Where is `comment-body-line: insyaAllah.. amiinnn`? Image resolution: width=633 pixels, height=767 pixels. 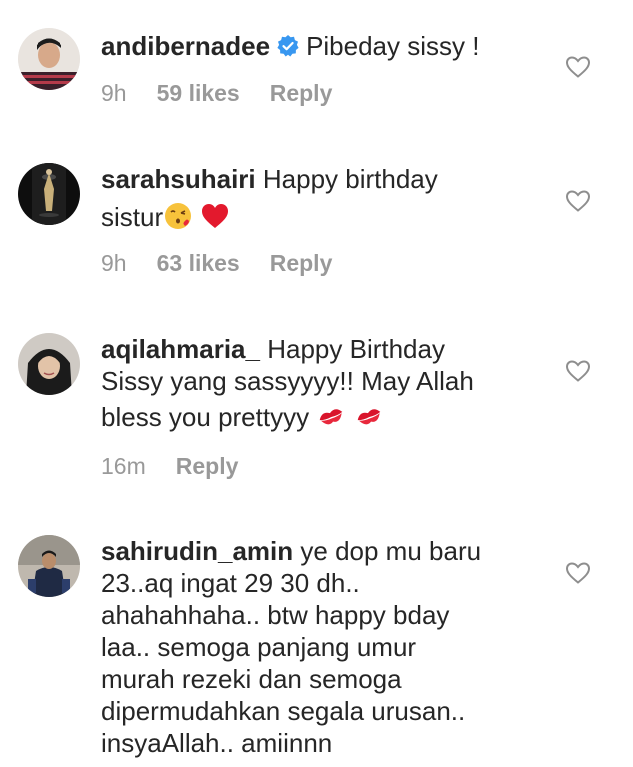
comment-body-line: insyaAllah.. amiinnn is located at coordinates (217, 743).